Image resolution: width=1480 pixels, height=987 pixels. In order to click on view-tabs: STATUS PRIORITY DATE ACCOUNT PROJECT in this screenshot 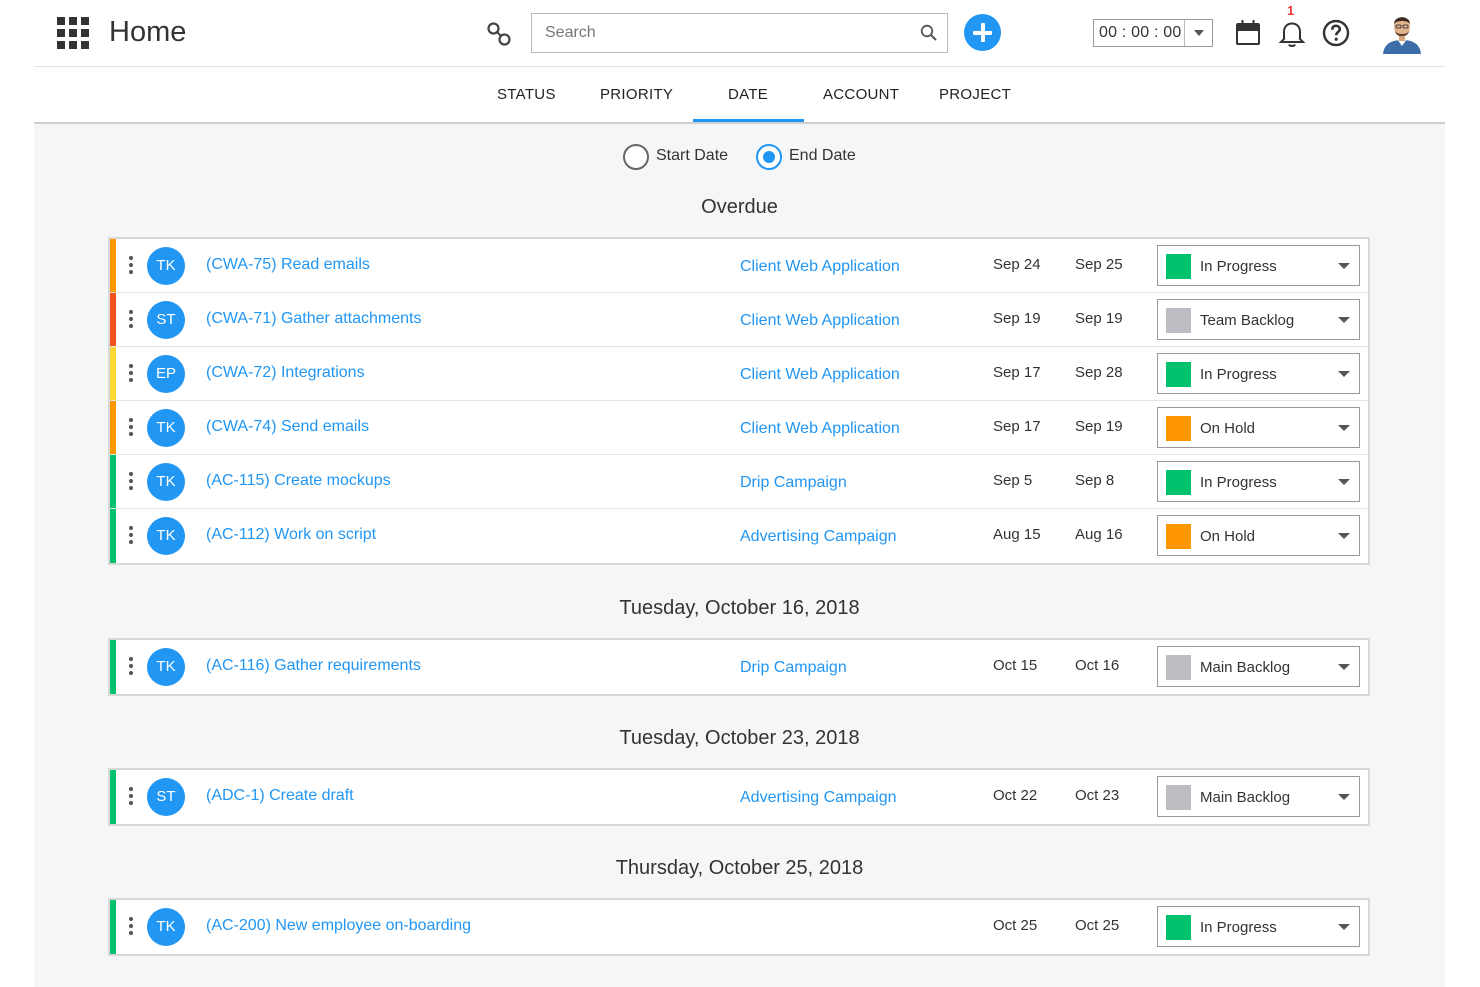, I will do `click(739, 95)`.